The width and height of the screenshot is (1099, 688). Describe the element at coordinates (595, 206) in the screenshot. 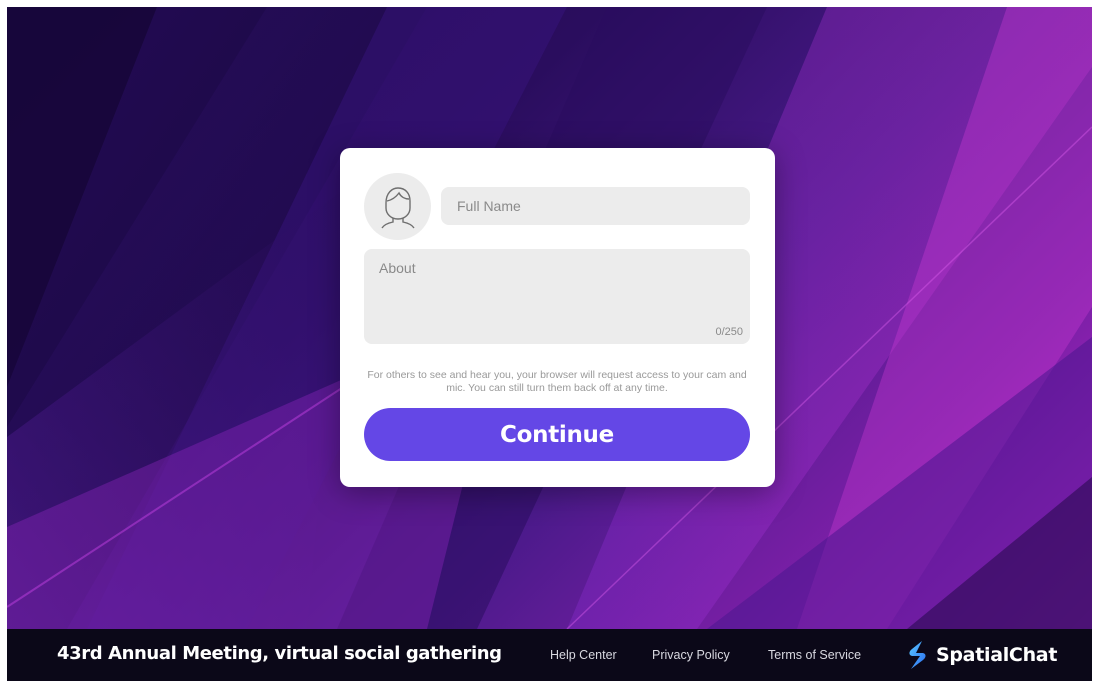

I see `full-name-input` at that location.